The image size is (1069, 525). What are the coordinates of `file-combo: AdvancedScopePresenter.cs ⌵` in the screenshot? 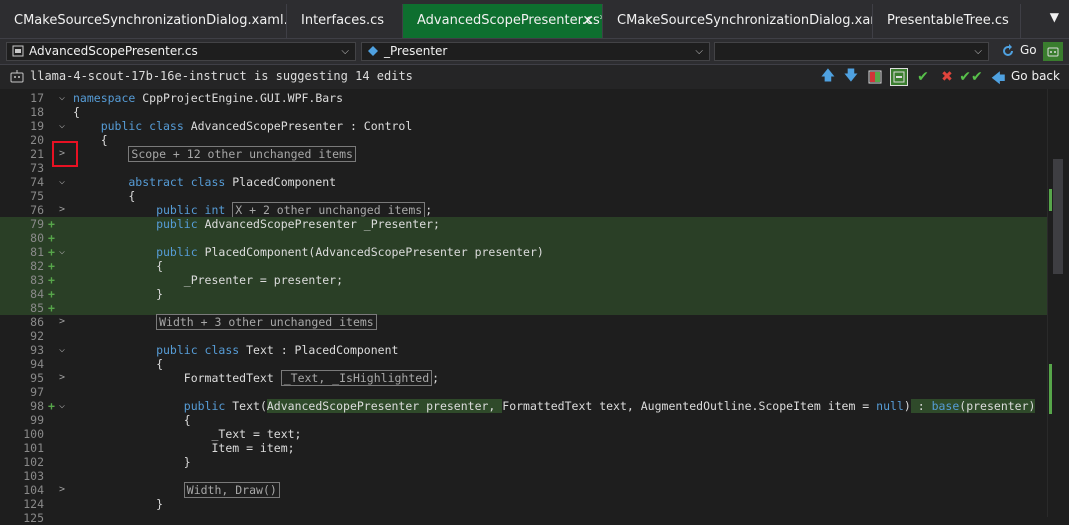 It's located at (181, 51).